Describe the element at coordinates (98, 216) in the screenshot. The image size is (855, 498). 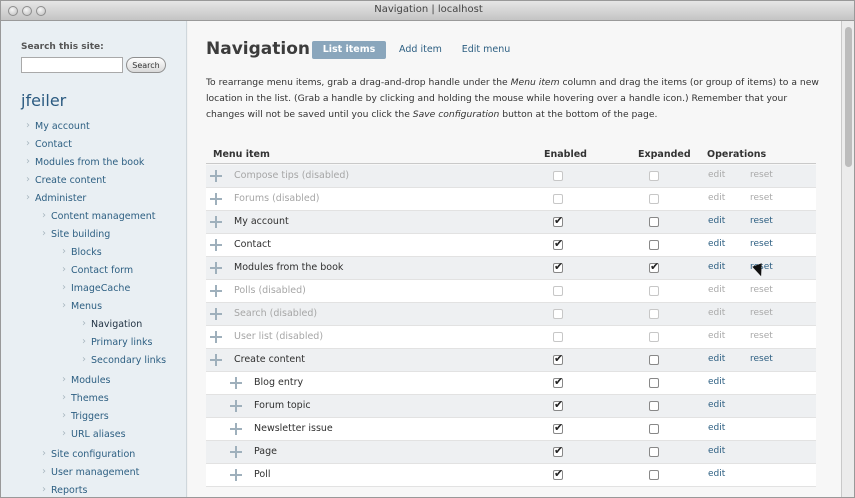
I see `sidebar-item-content-management: Content management` at that location.